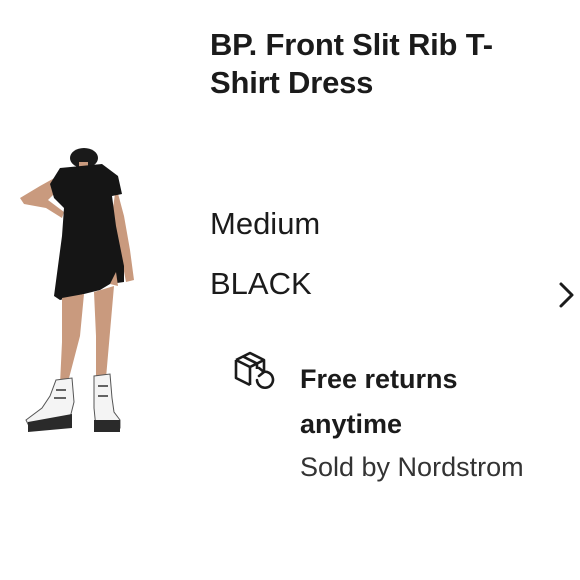 Image resolution: width=580 pixels, height=580 pixels. I want to click on chevron-right-icon, so click(567, 295).